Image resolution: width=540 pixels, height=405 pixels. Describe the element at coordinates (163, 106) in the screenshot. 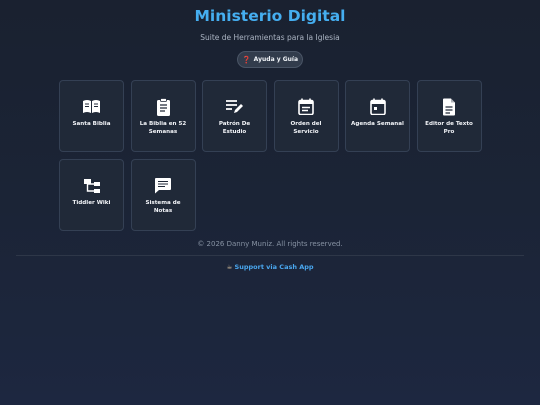

I see `clipboard-icon` at that location.